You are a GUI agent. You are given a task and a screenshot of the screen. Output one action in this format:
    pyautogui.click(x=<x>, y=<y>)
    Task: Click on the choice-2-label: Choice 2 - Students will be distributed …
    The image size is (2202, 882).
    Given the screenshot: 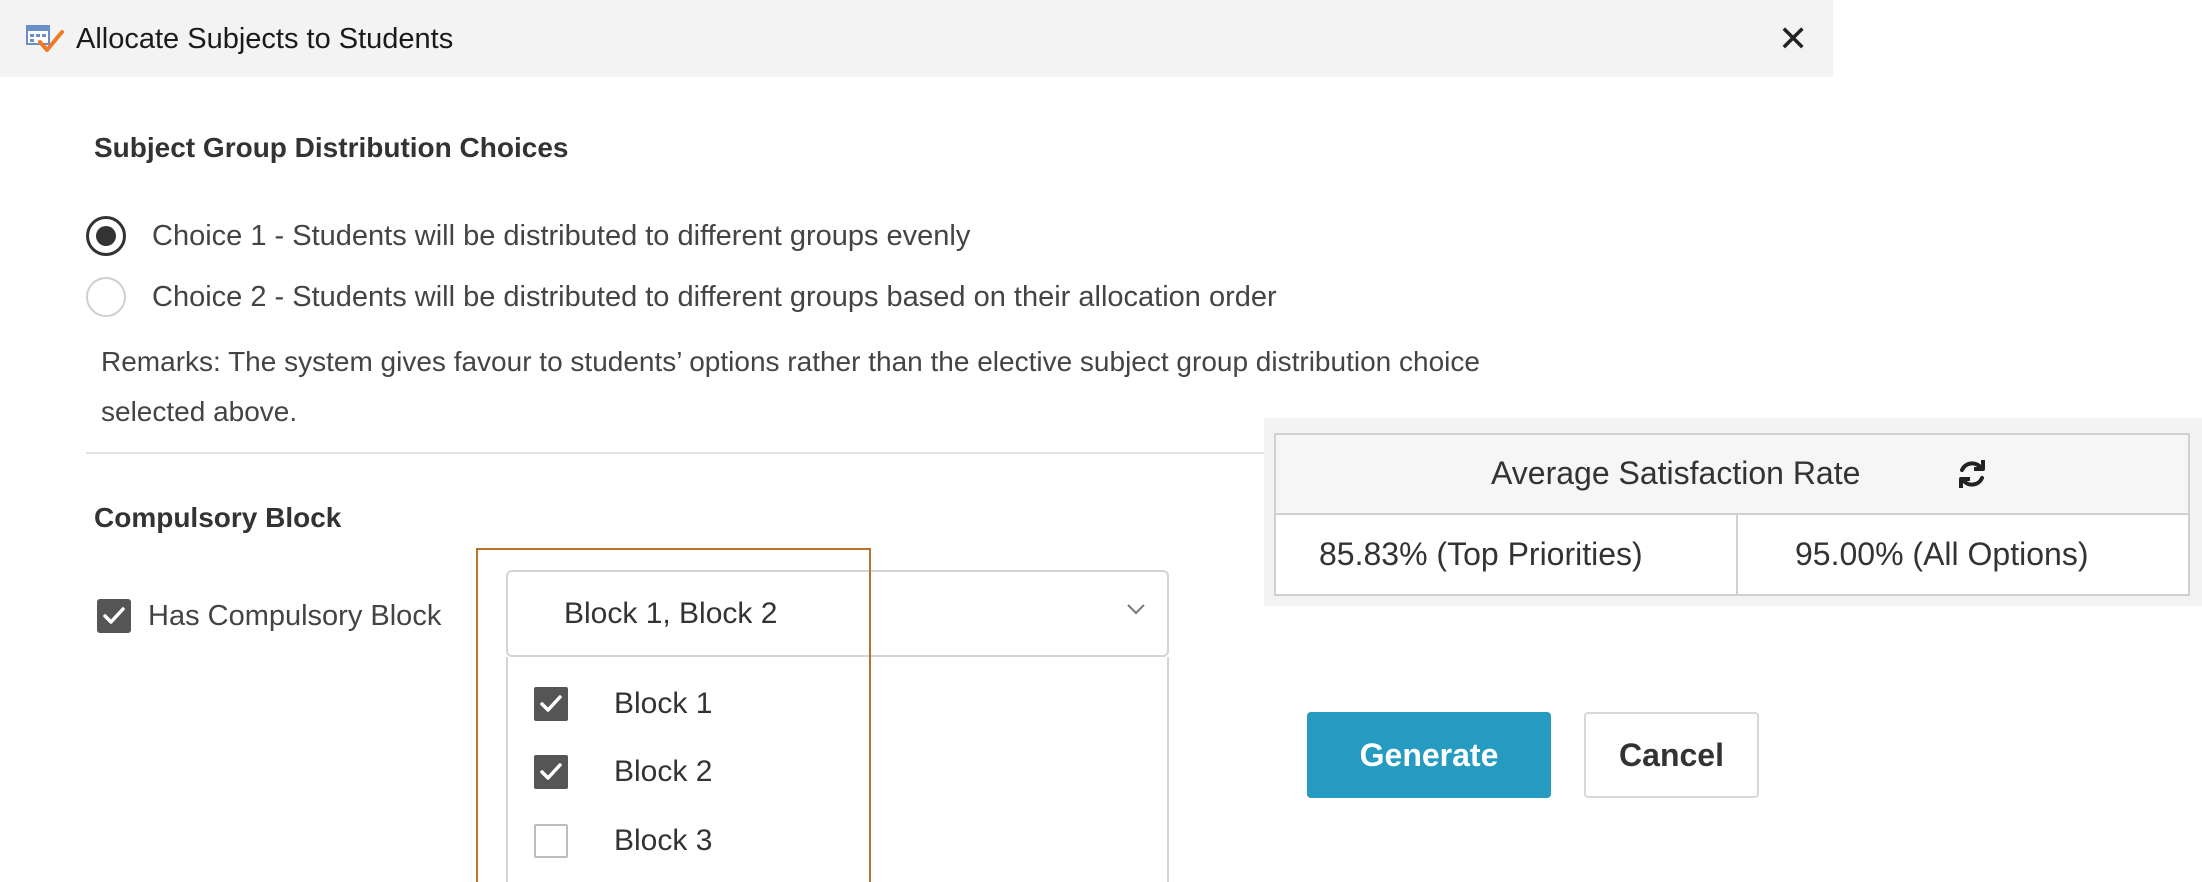 What is the action you would take?
    pyautogui.click(x=714, y=297)
    